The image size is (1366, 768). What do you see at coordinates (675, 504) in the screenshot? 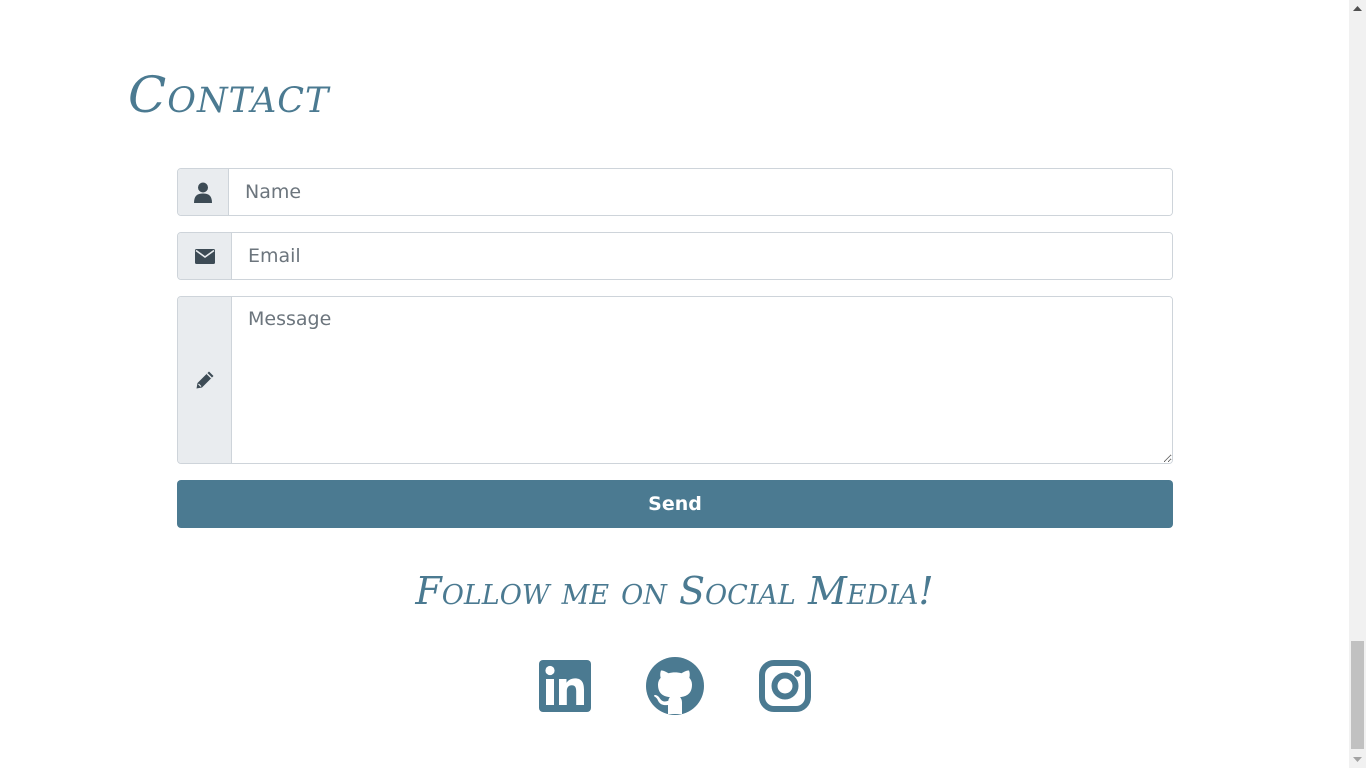
I see `send-button: Send` at bounding box center [675, 504].